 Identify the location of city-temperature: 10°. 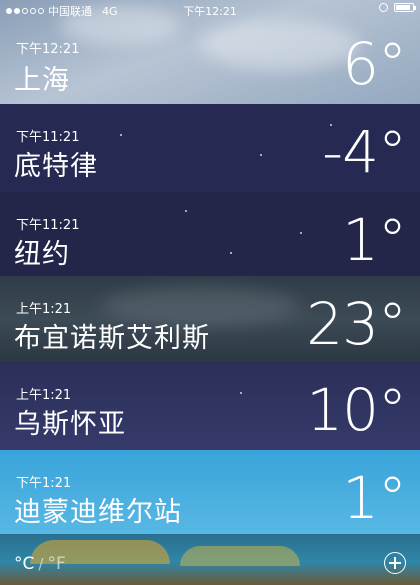
(356, 410).